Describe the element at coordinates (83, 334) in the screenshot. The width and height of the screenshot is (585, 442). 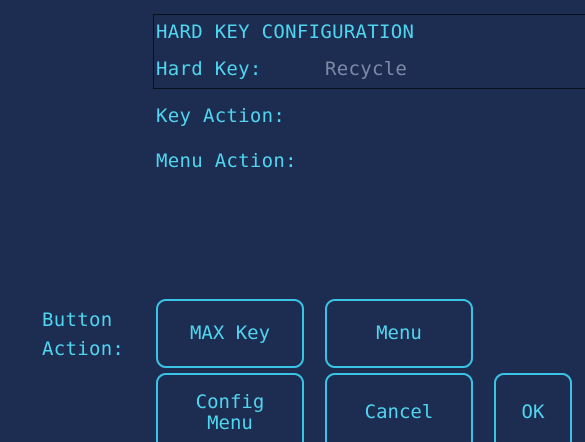
I see `button-action-label: Button Action:` at that location.